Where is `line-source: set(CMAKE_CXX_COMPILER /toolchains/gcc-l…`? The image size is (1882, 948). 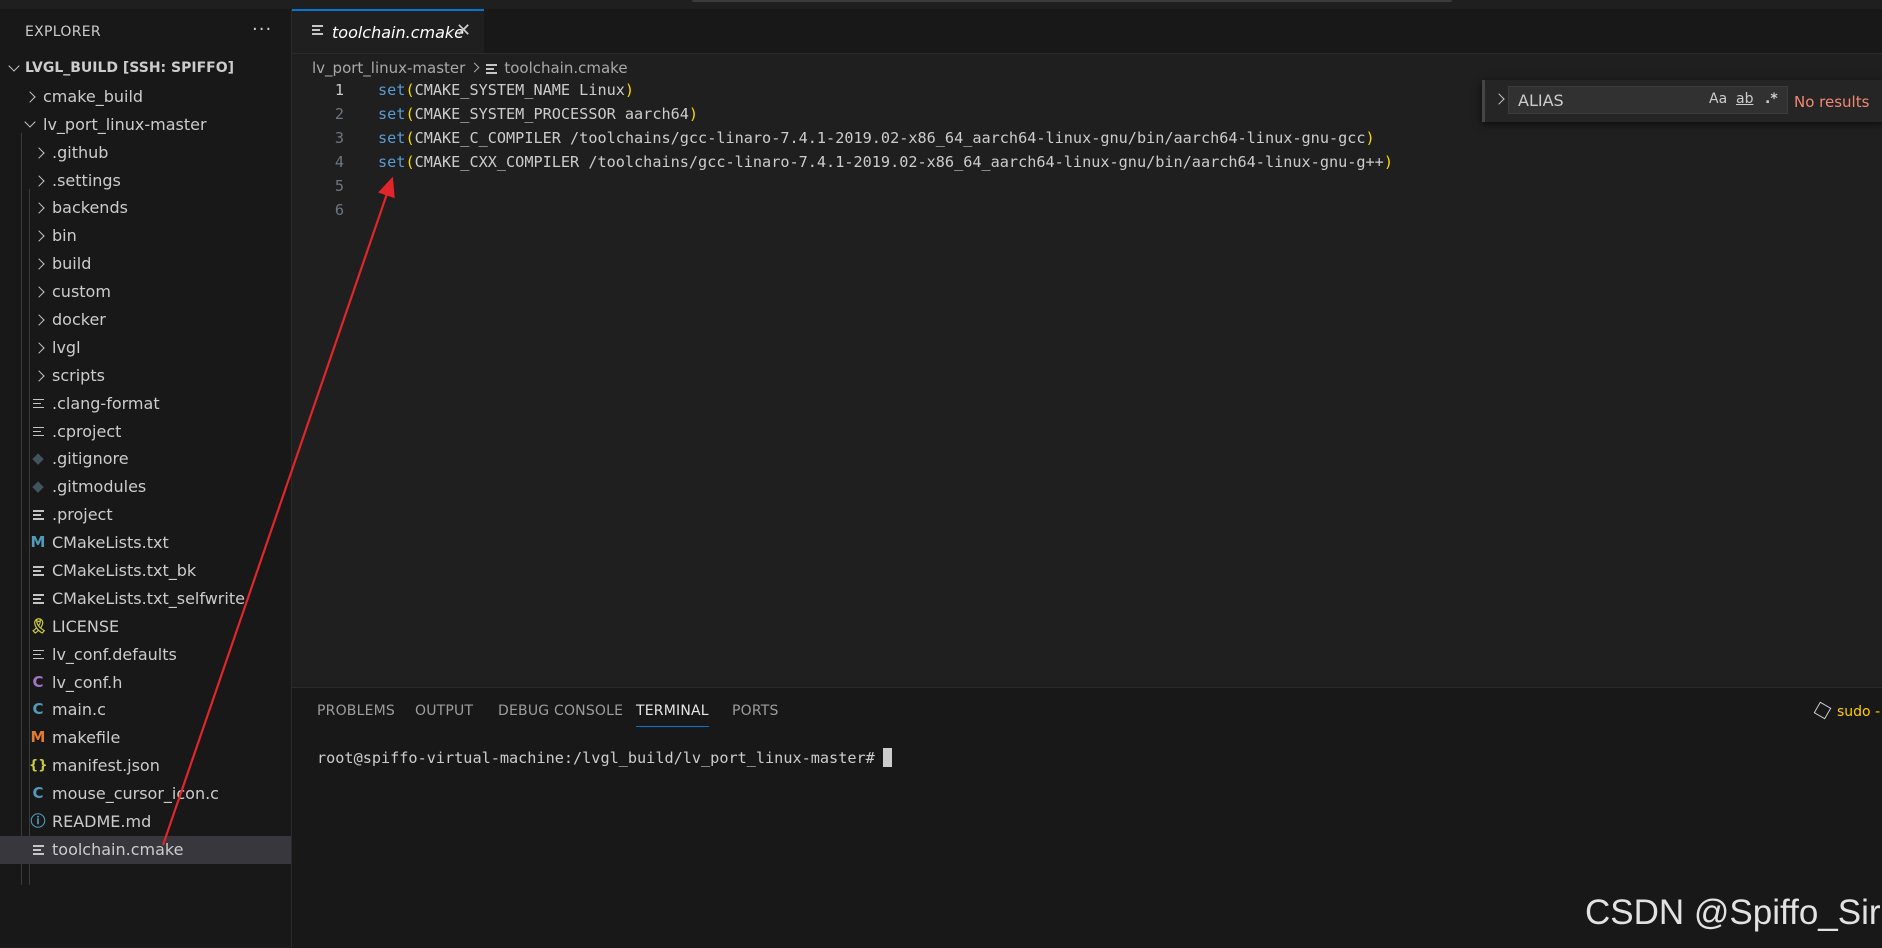 line-source: set(CMAKE_CXX_COMPILER /toolchains/gcc-l… is located at coordinates (885, 162).